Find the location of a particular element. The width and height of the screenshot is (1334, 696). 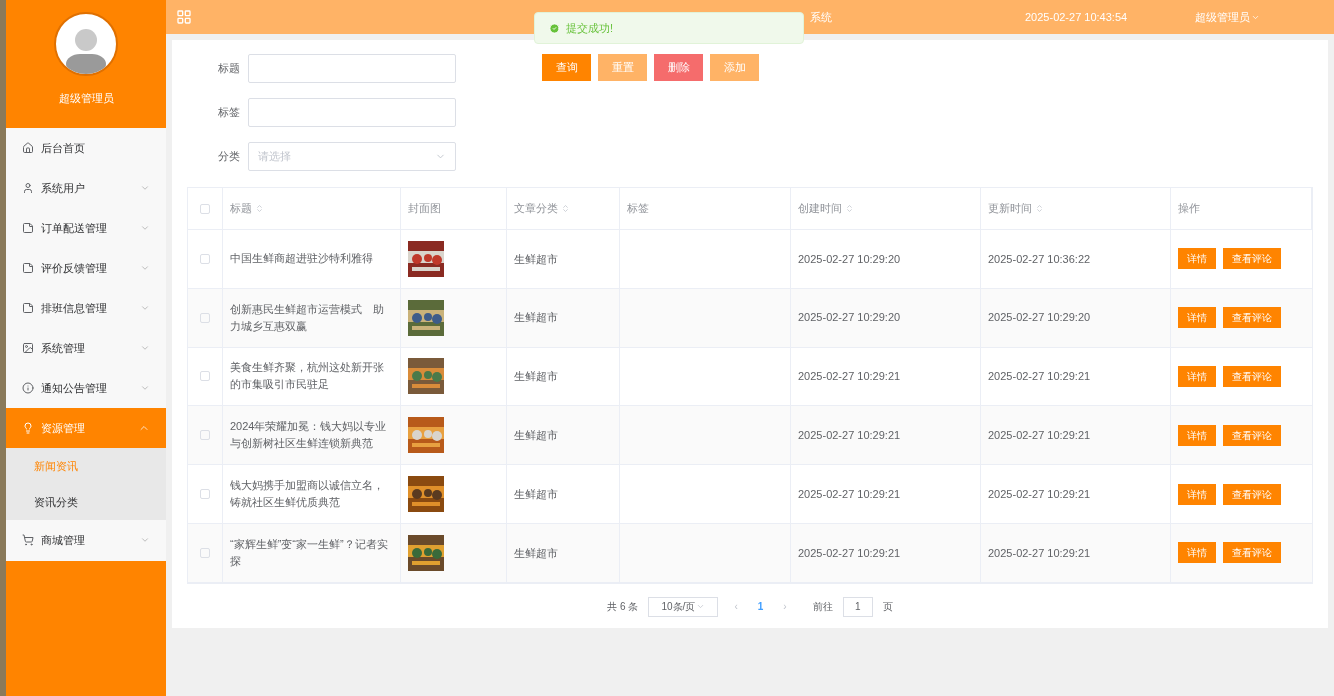

column-header: 创建时间 is located at coordinates (826, 208).